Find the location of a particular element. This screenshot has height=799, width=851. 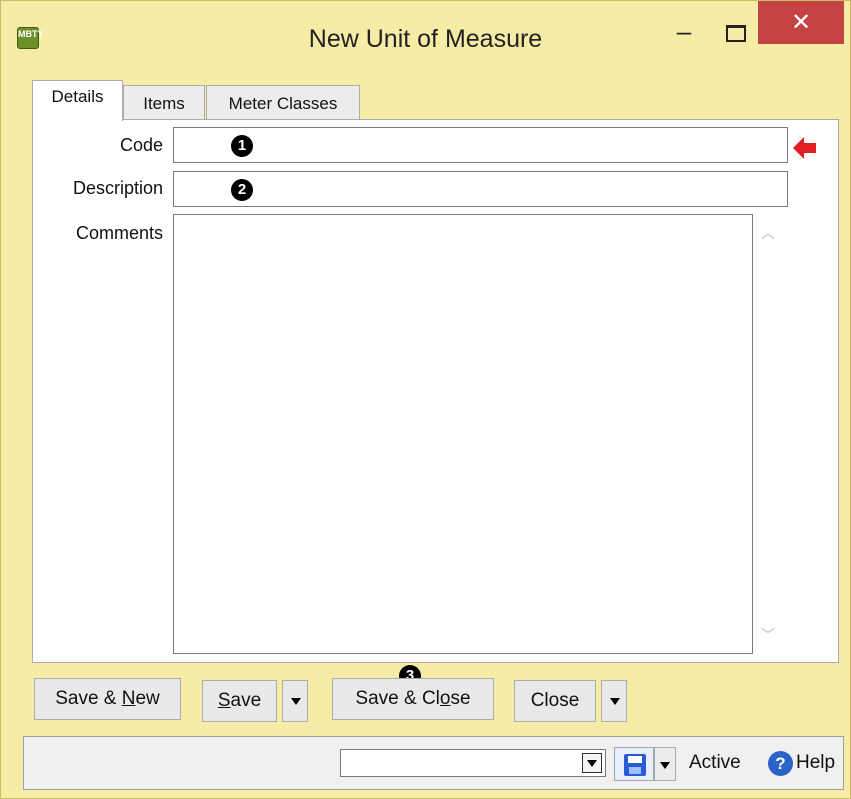

code-field is located at coordinates (480, 145).